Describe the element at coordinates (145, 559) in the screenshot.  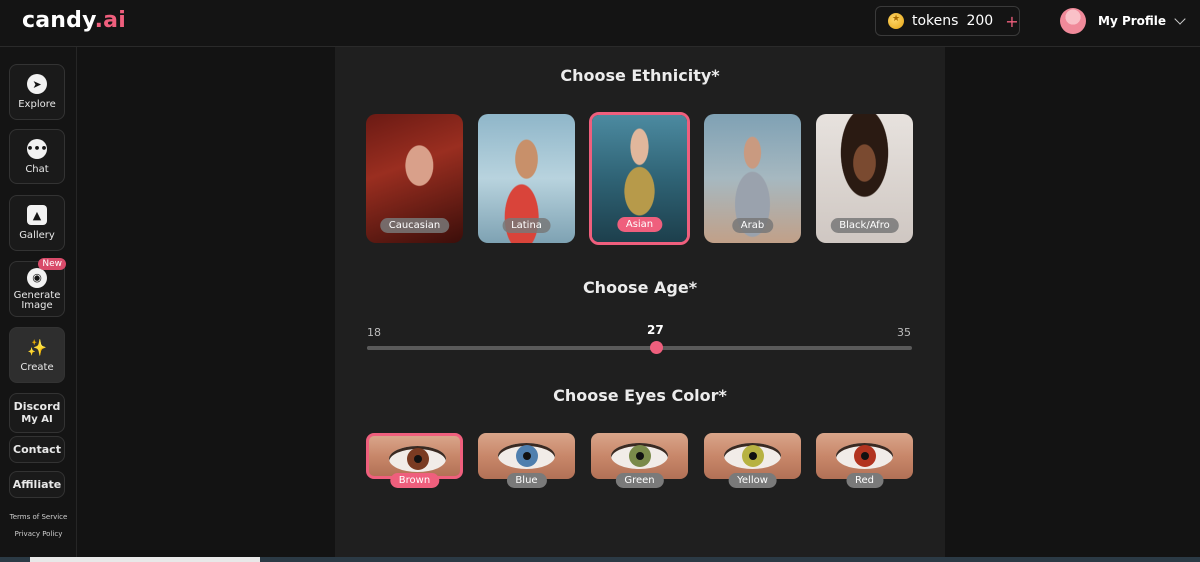
I see `taskbar-window` at that location.